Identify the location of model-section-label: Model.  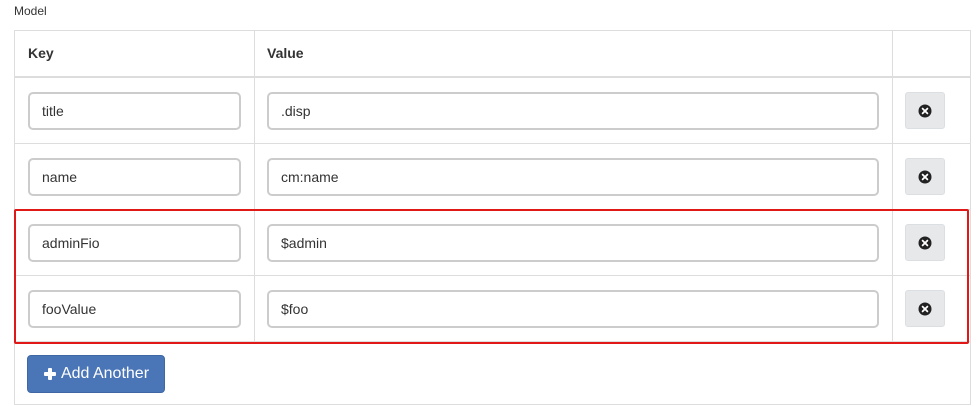
(30, 11).